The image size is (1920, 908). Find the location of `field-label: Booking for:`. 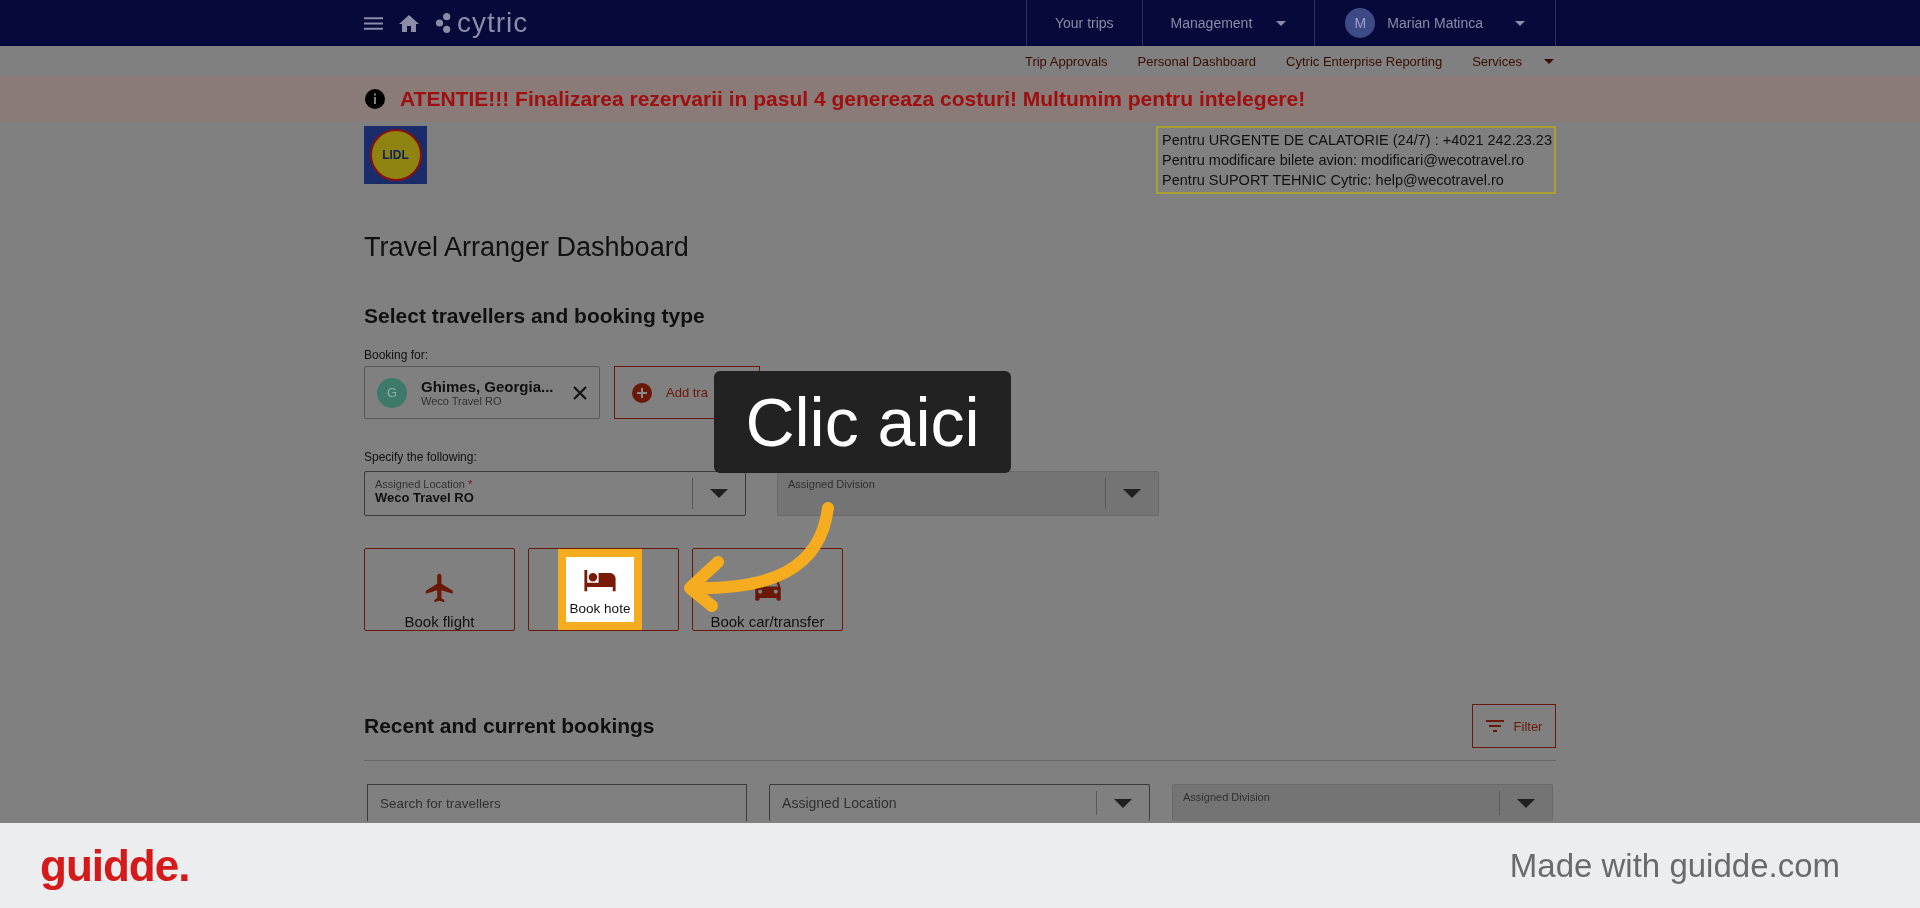

field-label: Booking for: is located at coordinates (397, 355).